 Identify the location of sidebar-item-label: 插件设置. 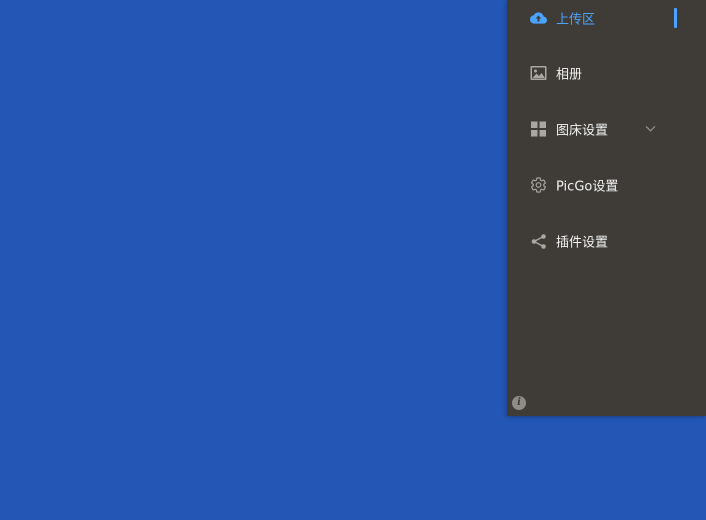
(582, 243).